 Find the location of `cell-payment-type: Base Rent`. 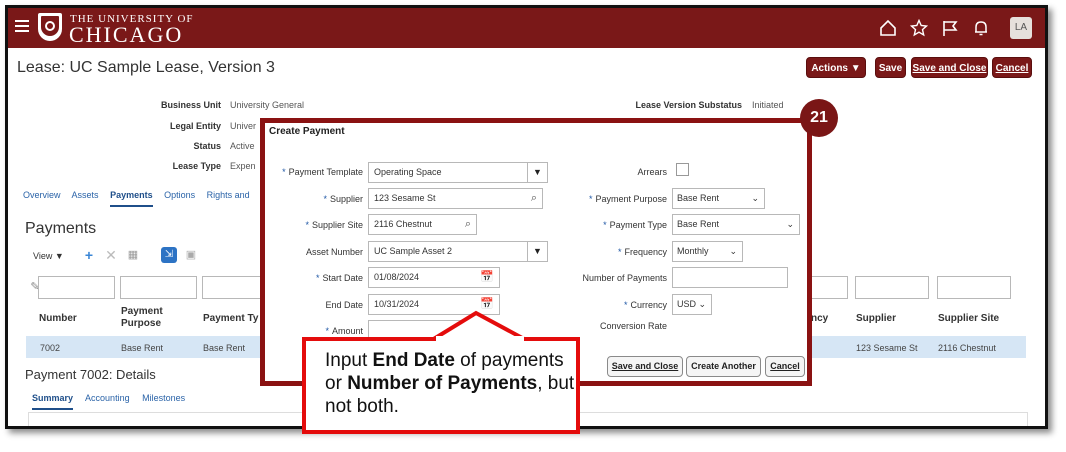

cell-payment-type: Base Rent is located at coordinates (224, 348).